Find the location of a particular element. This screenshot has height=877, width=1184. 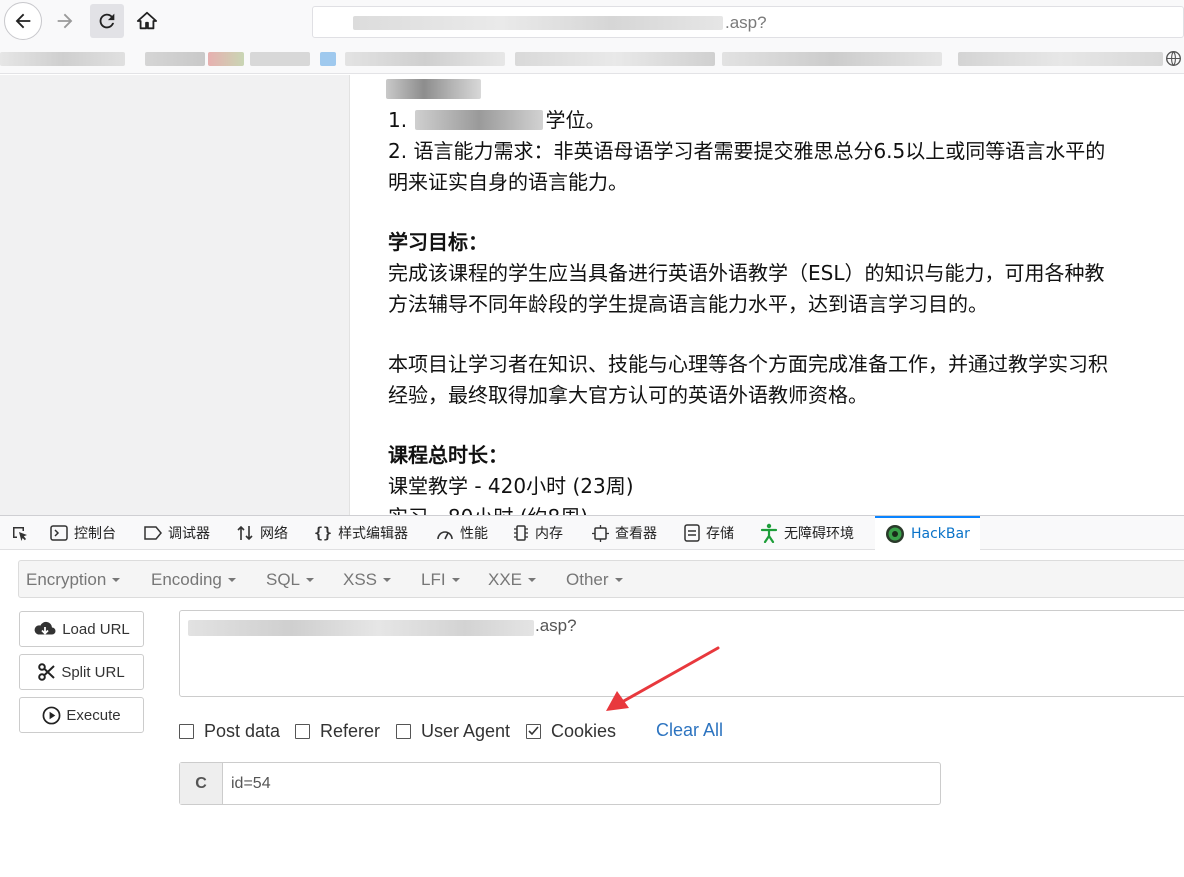

tab-performance: 性能 is located at coordinates (462, 533).